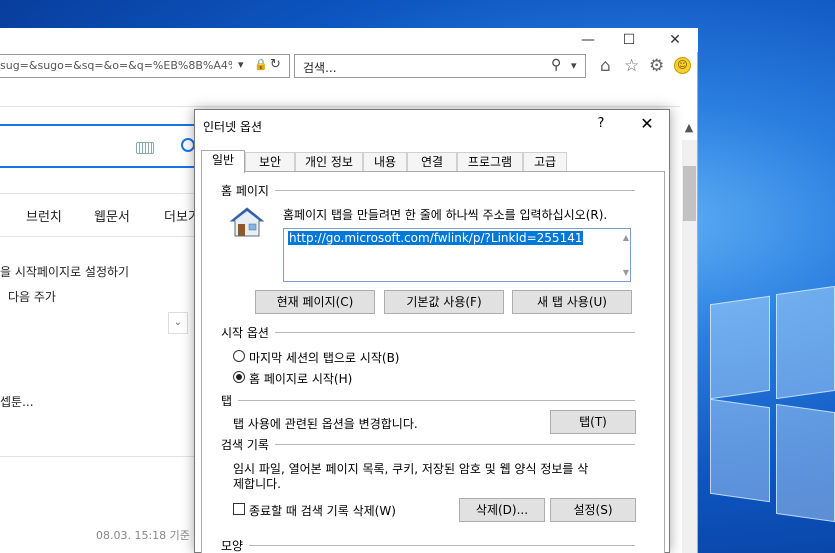 Image resolution: width=835 pixels, height=553 pixels. I want to click on tab-content: 내용, so click(385, 162).